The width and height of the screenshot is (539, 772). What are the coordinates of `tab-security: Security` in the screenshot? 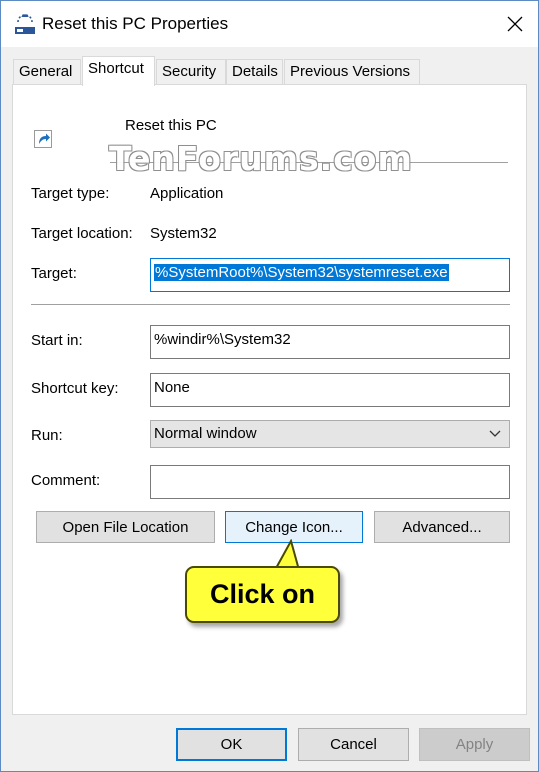 It's located at (191, 72).